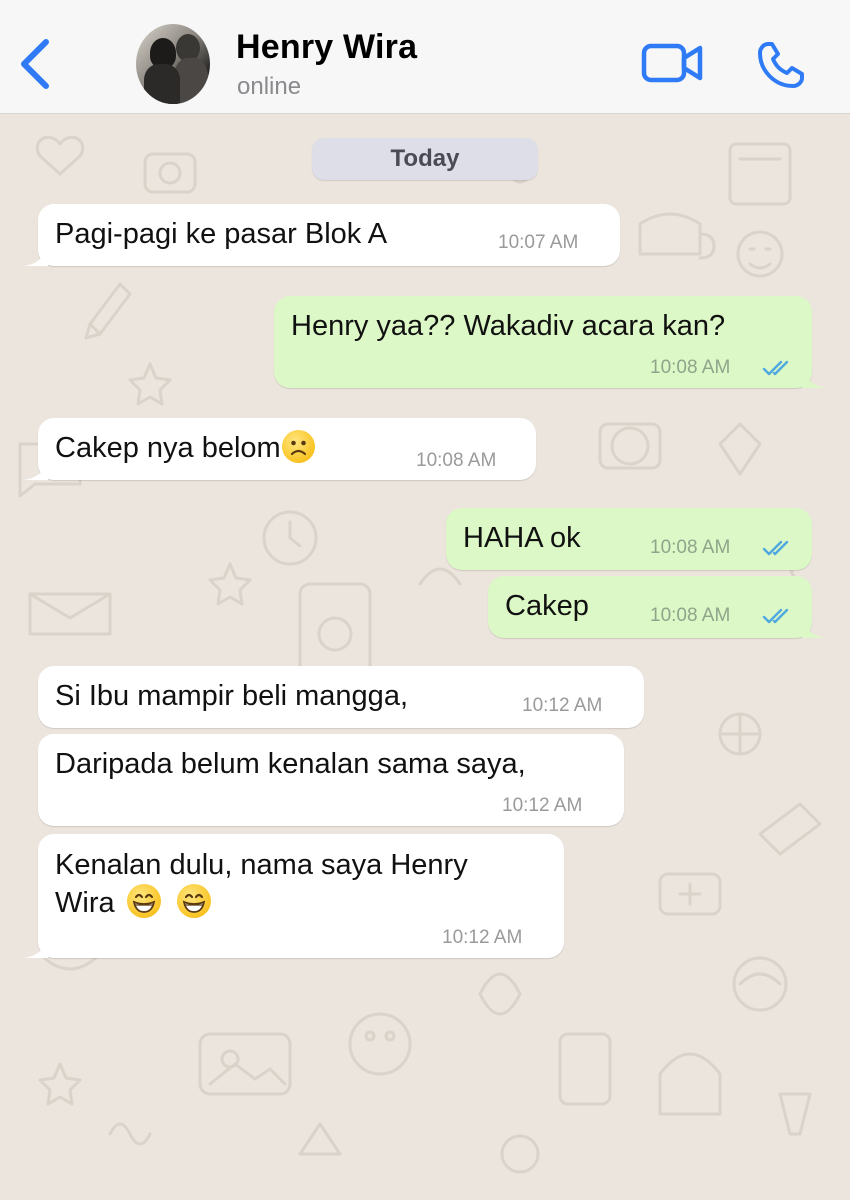 The image size is (850, 1200). I want to click on voice-call-button, so click(781, 65).